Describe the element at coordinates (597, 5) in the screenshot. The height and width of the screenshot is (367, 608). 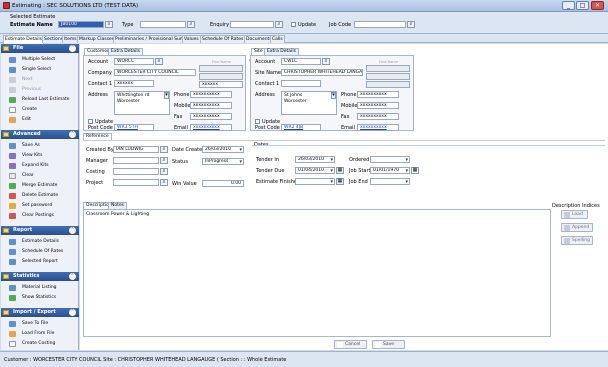
I see `close-button: ✕` at that location.